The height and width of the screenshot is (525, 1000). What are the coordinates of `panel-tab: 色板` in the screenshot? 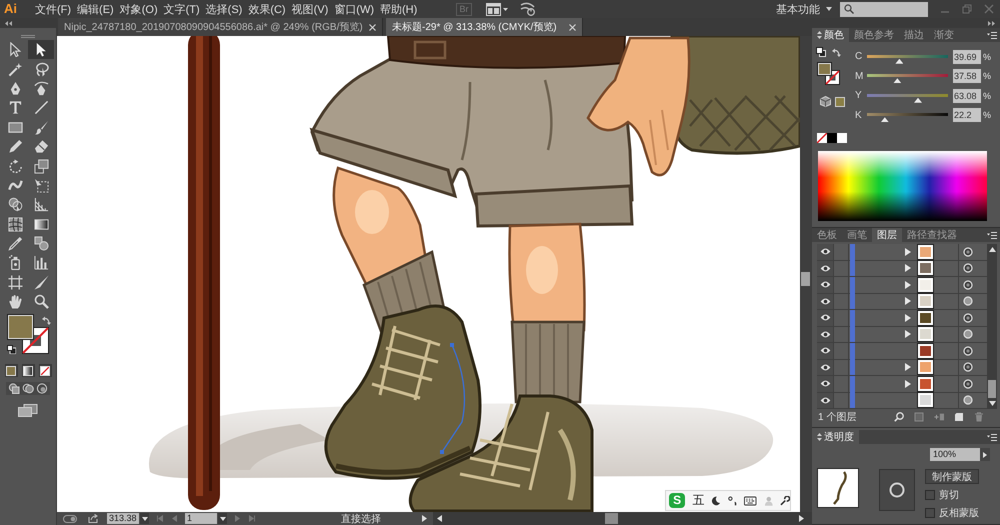 It's located at (827, 235).